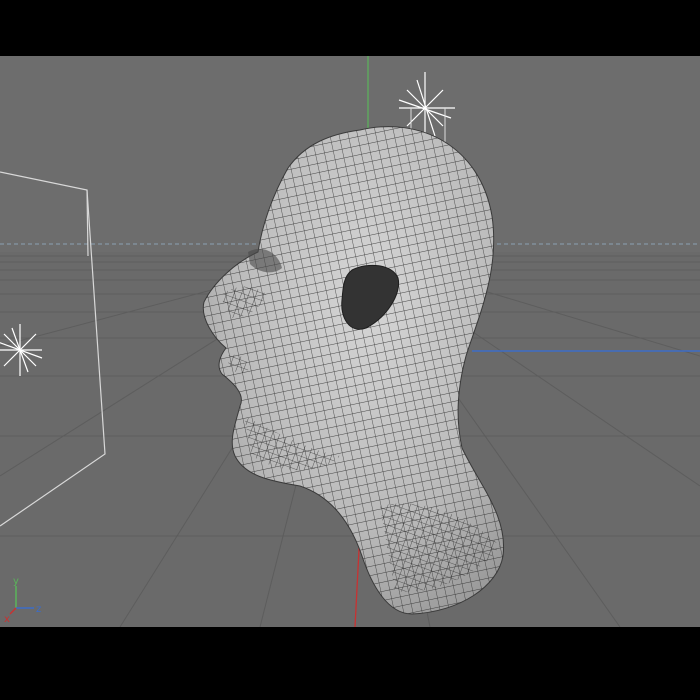 This screenshot has width=700, height=700. I want to click on top-letterbox, so click(350, 28).